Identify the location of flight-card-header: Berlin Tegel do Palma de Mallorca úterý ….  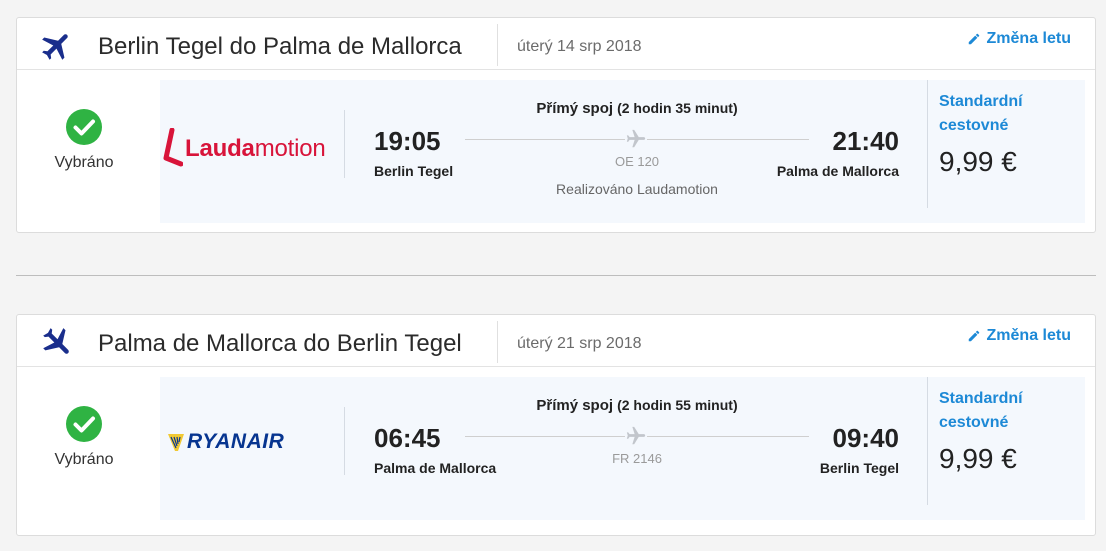
(556, 44).